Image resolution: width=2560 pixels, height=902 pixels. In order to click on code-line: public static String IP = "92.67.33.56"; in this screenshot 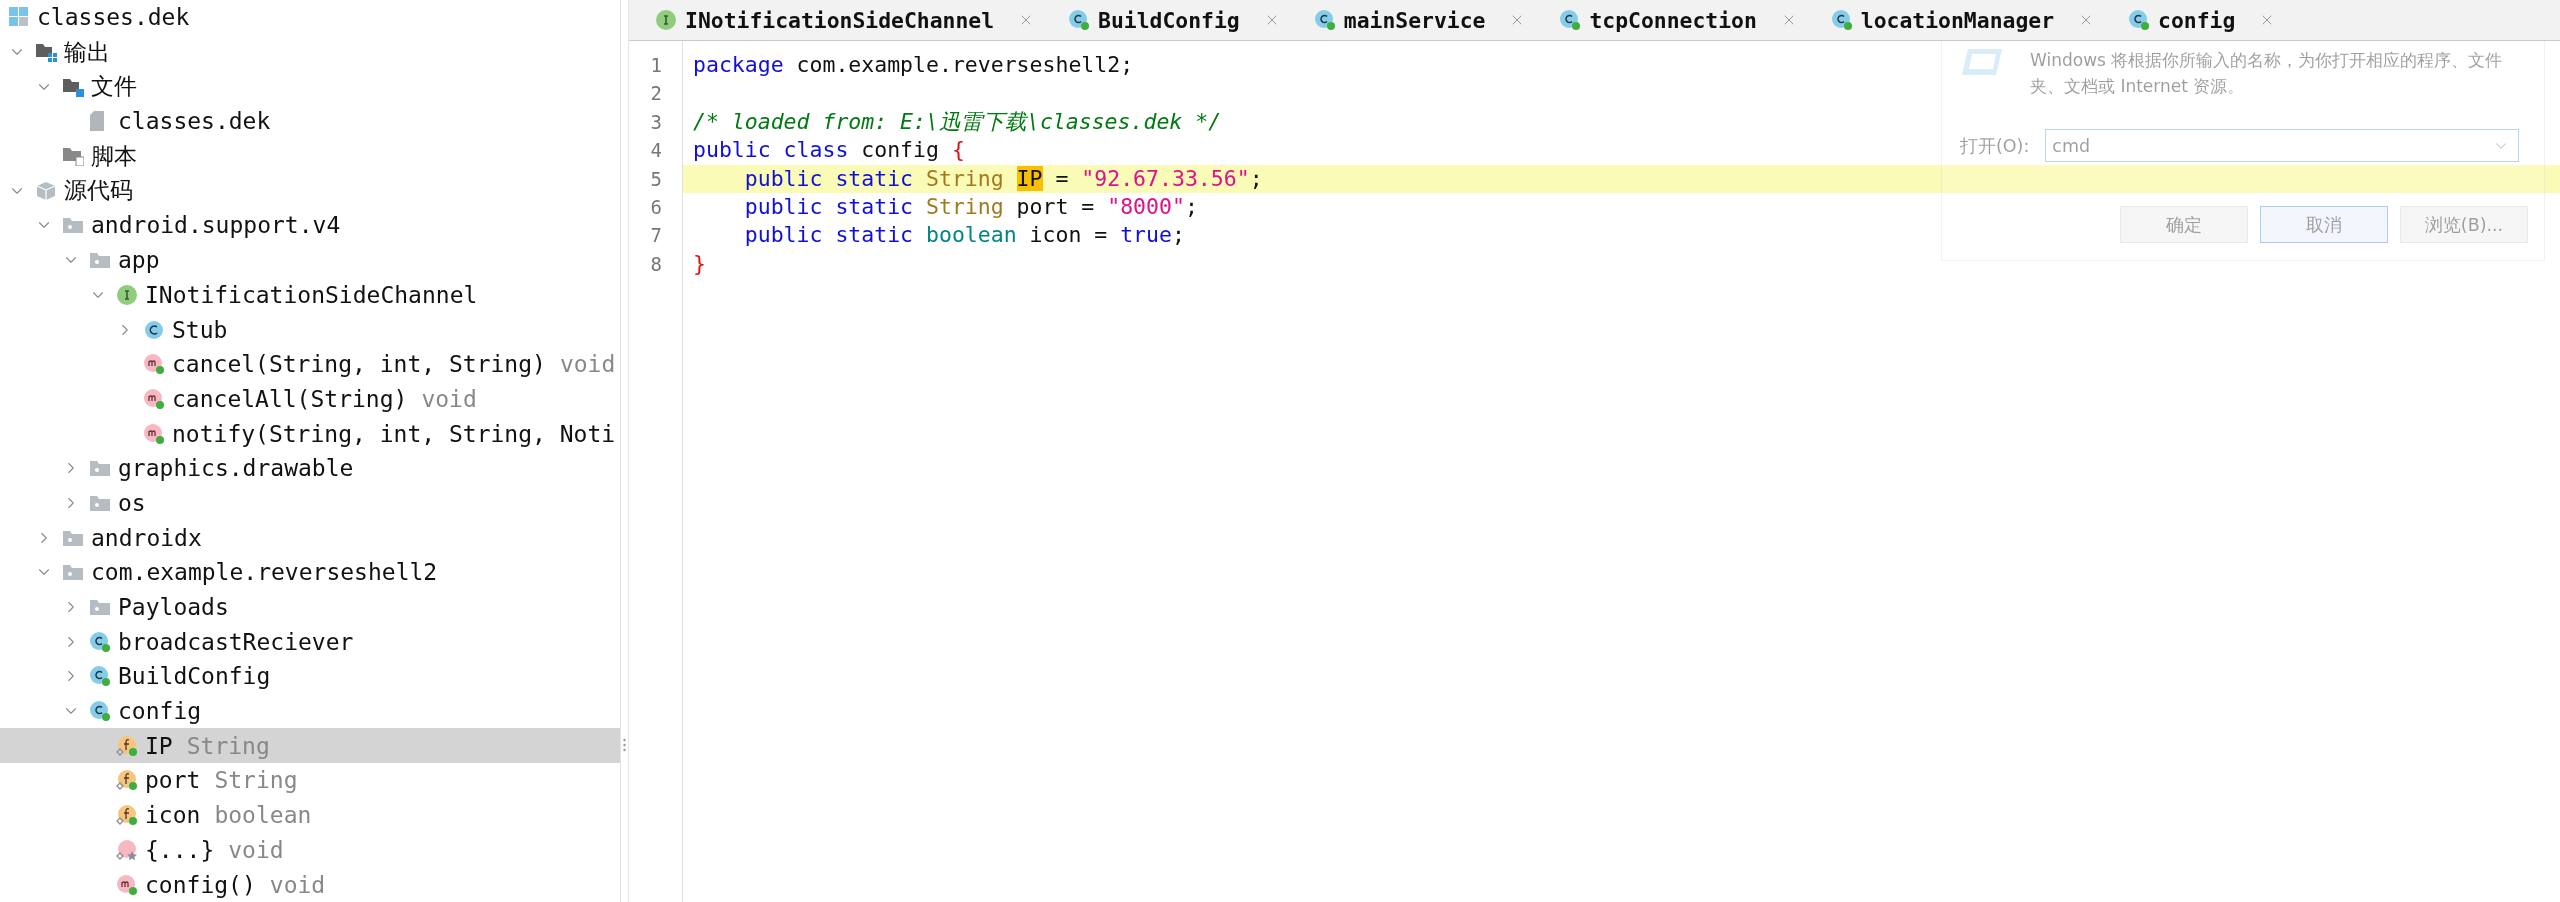, I will do `click(1003, 178)`.